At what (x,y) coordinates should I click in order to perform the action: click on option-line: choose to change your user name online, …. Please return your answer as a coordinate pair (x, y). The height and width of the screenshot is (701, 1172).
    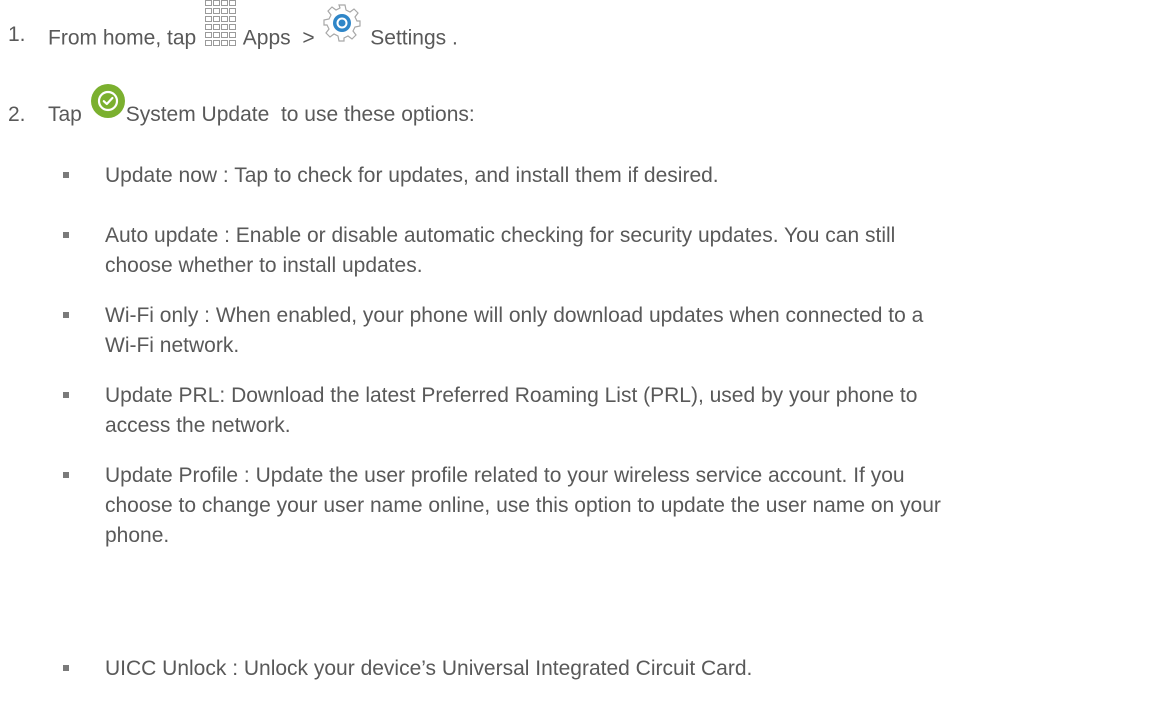
    Looking at the image, I should click on (523, 505).